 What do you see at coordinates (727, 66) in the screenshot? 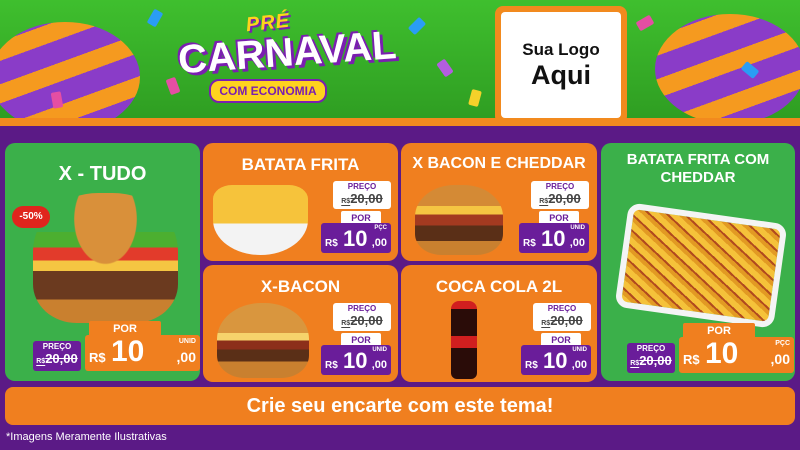
I see `easter-egg-right-decoration` at bounding box center [727, 66].